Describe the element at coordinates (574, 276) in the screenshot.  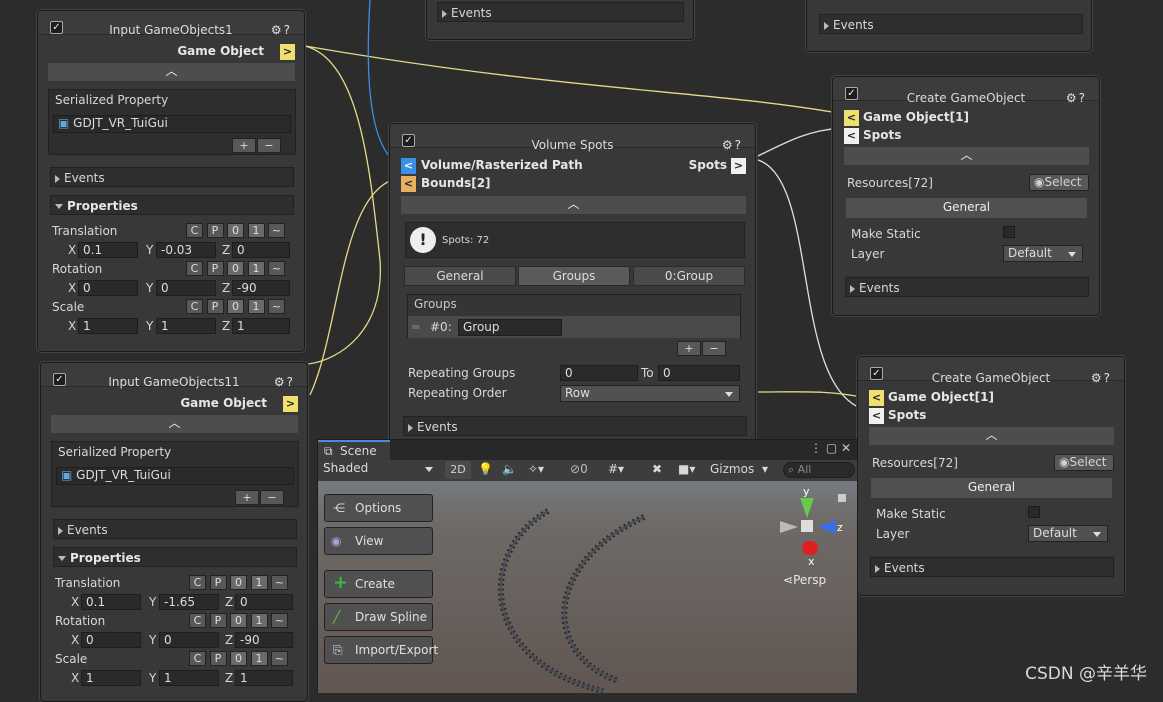
I see `tab-groups: Groups` at that location.